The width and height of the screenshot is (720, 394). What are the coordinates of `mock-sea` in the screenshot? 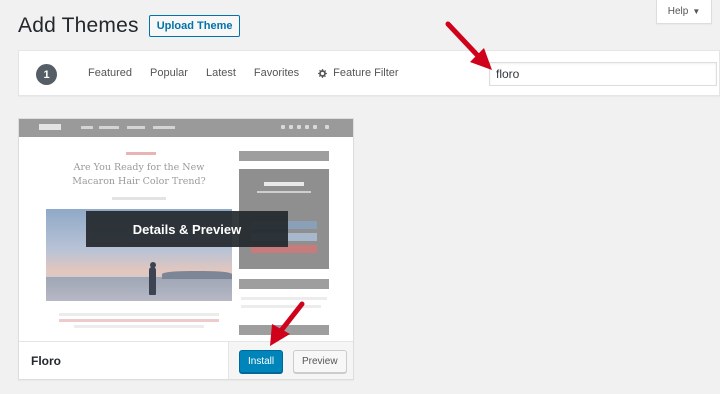 It's located at (139, 289).